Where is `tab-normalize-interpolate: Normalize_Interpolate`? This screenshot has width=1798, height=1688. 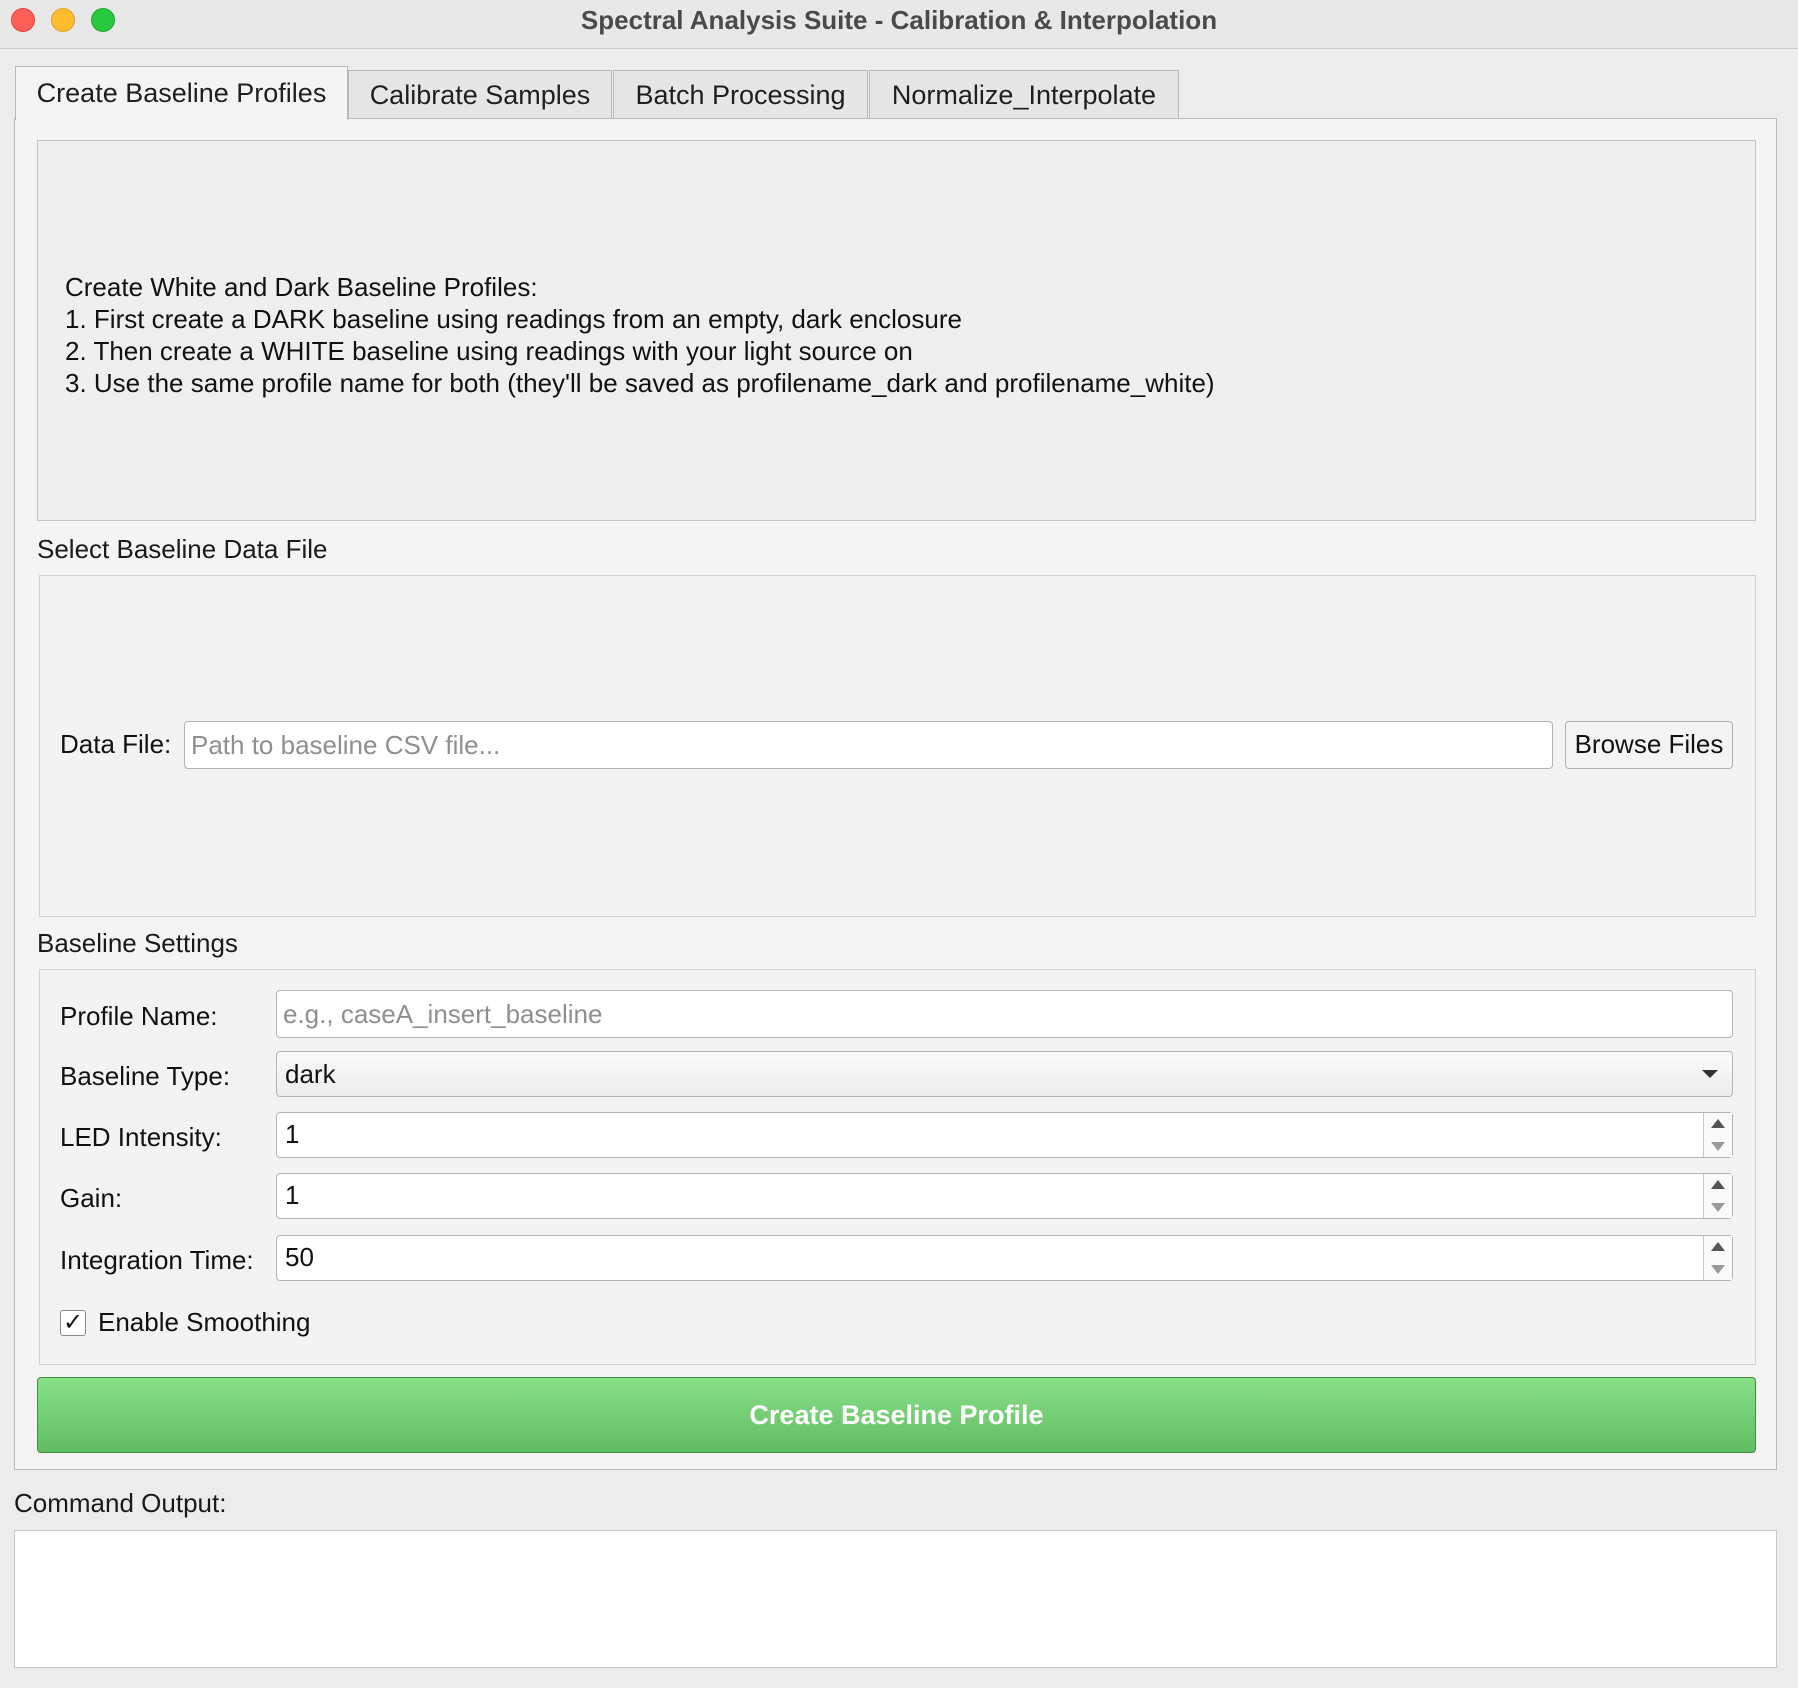 tab-normalize-interpolate: Normalize_Interpolate is located at coordinates (1024, 94).